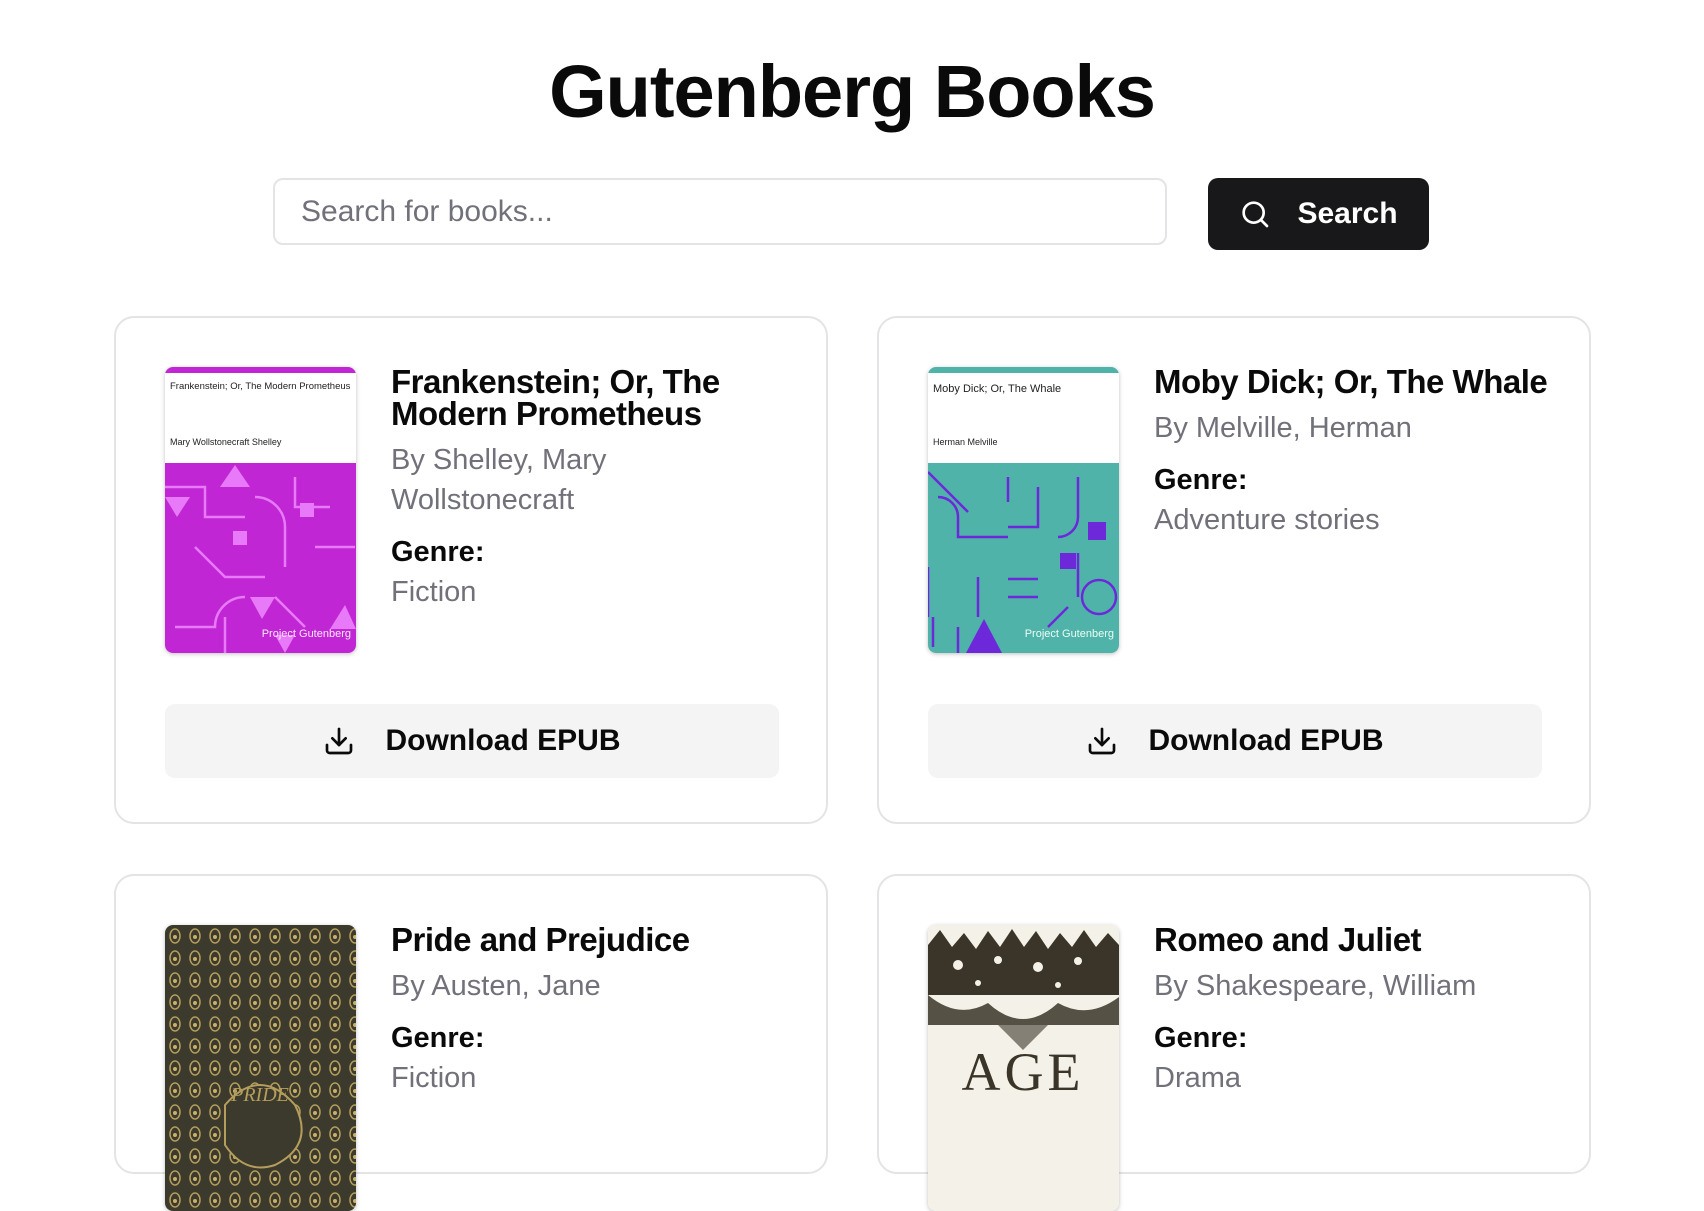  What do you see at coordinates (720, 211) in the screenshot?
I see `search-input` at bounding box center [720, 211].